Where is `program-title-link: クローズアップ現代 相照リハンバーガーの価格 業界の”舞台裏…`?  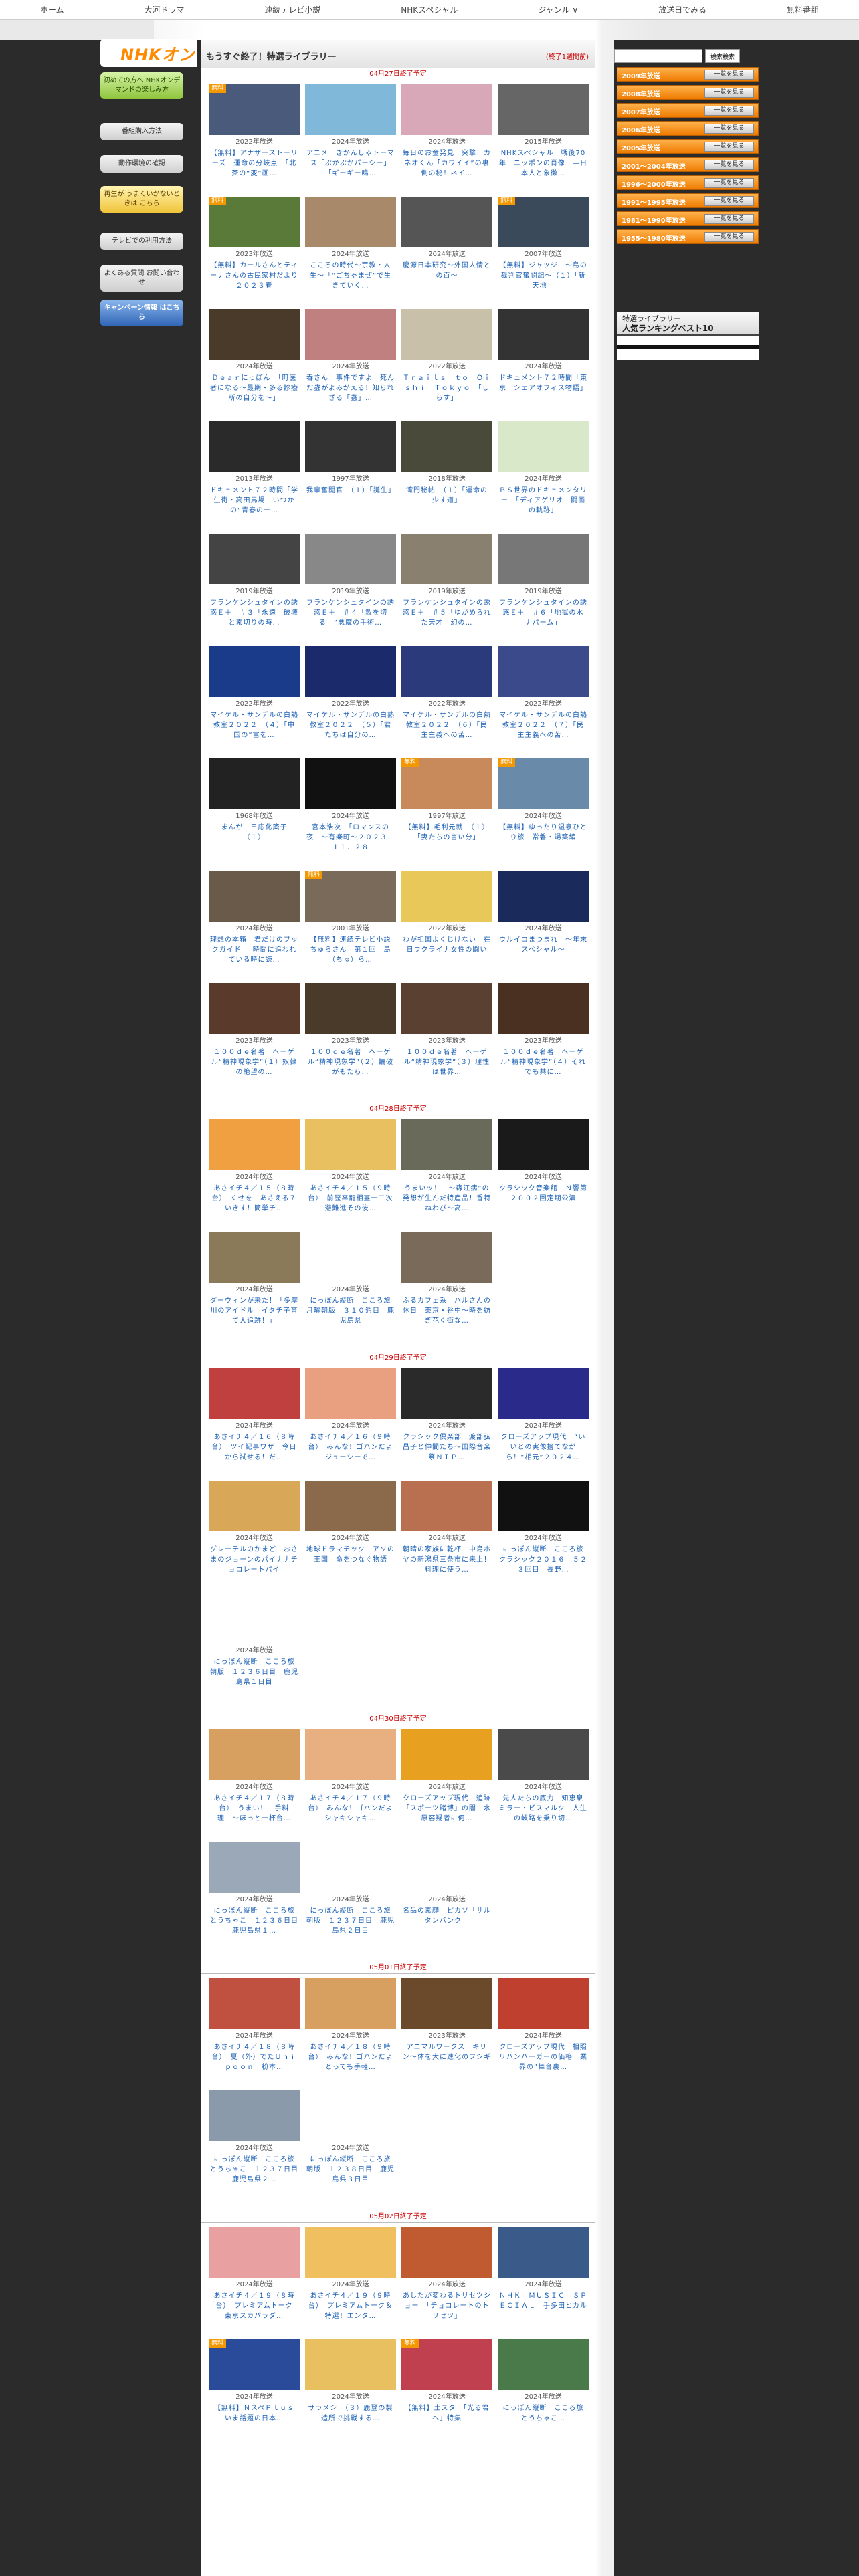
program-title-link: クローズアップ現代 相照リハンバーガーの価格 業界の”舞台裏… is located at coordinates (543, 2057).